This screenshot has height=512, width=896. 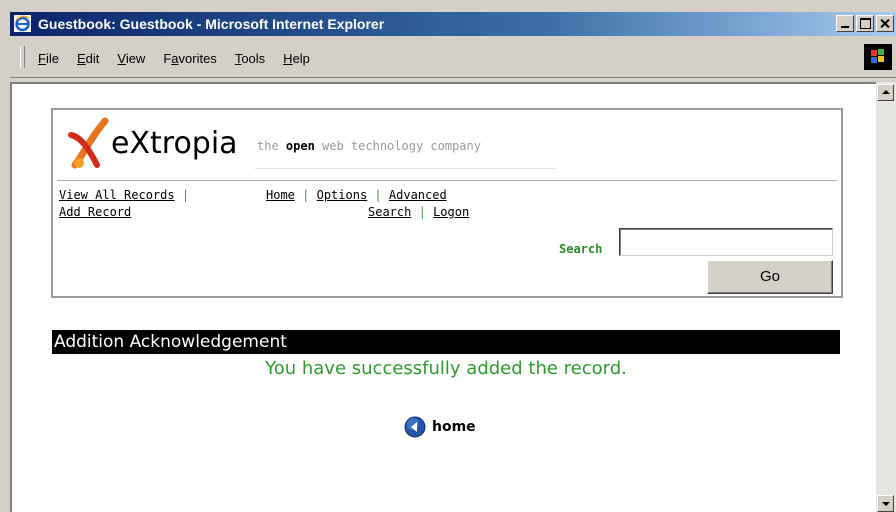 I want to click on scroll-up-button, so click(x=885, y=92).